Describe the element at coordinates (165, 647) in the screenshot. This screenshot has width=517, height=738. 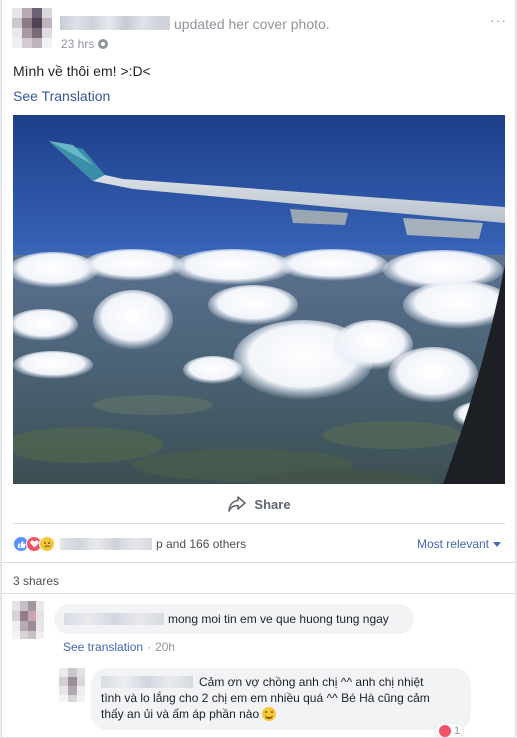
I see `comment-time: 20h` at that location.